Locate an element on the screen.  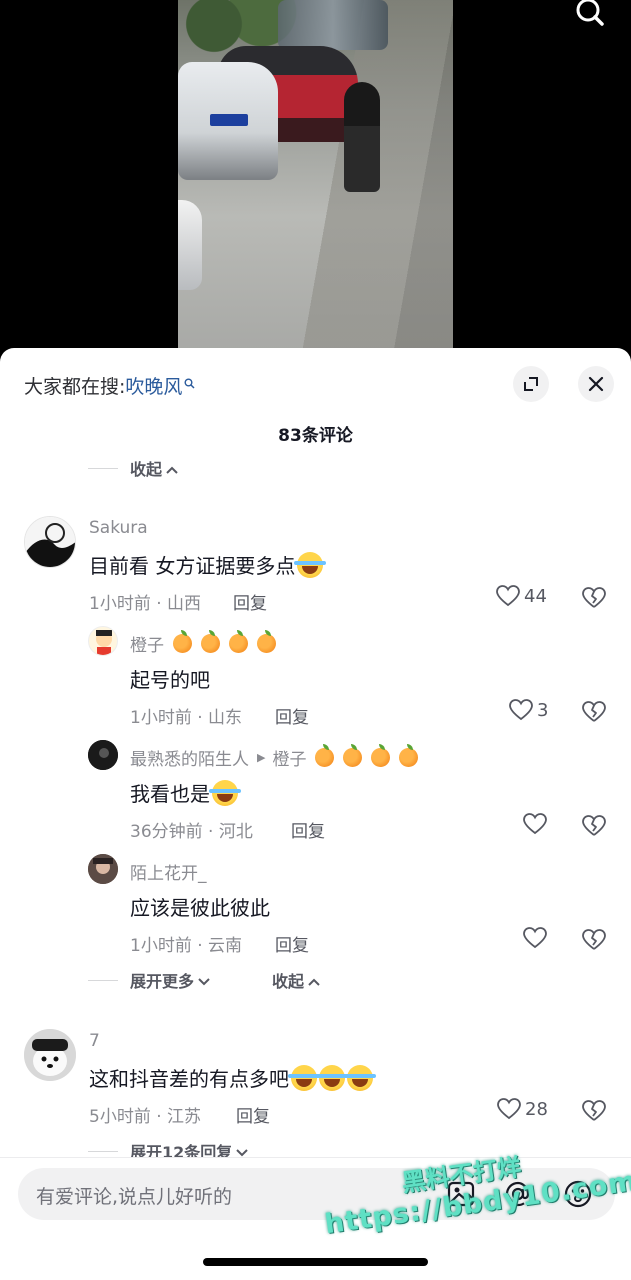
like-count: 3 is located at coordinates (543, 710).